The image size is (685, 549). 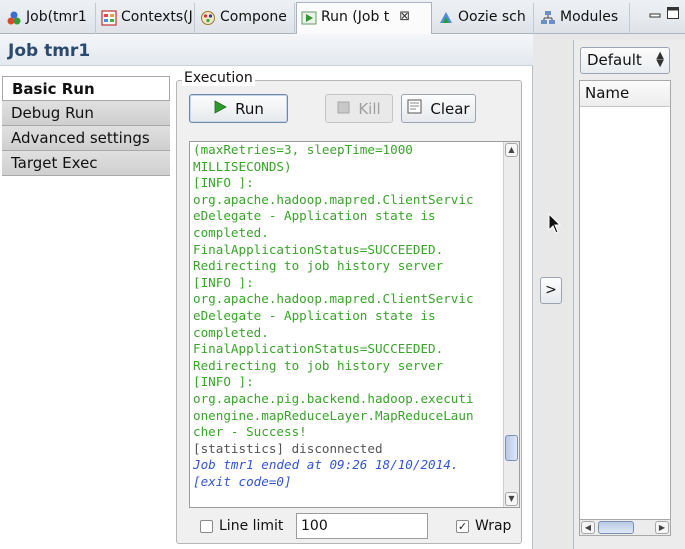 I want to click on tab-oozie: Oozie sch, so click(x=484, y=18).